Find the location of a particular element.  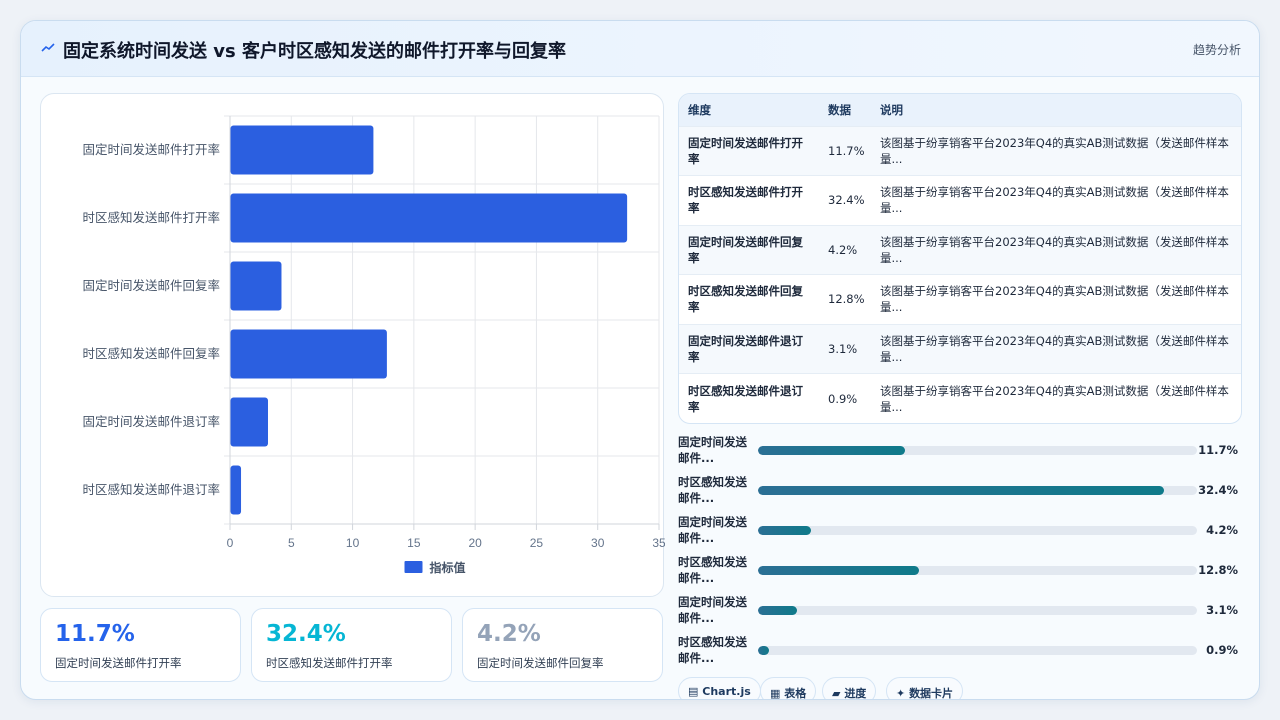

pill-label: Chart.js is located at coordinates (726, 691).